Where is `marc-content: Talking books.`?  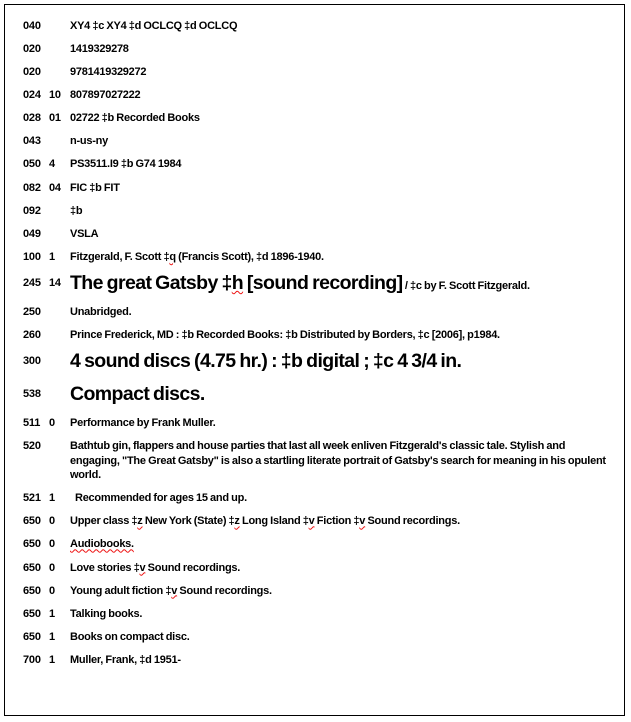
marc-content: Talking books. is located at coordinates (106, 613).